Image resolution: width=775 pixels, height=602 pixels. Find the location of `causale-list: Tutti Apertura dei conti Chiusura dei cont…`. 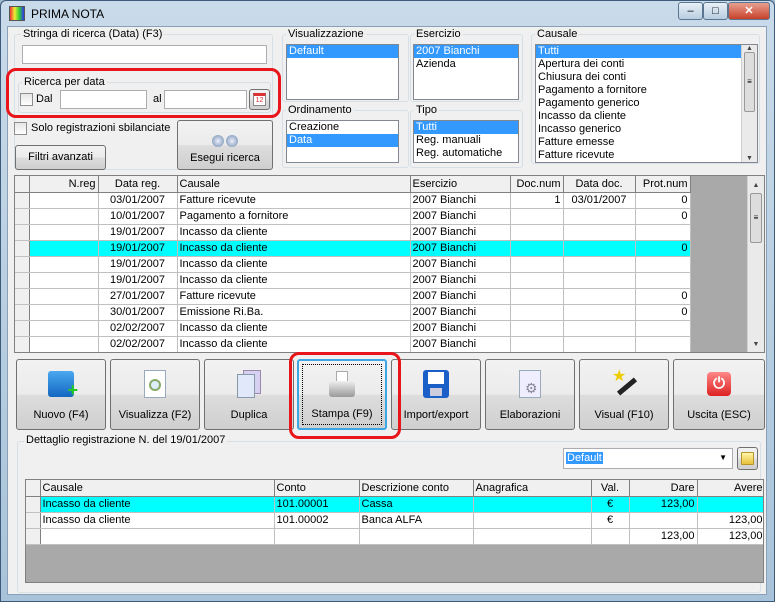

causale-list: Tutti Apertura dei conti Chiusura dei cont… is located at coordinates (646, 103).